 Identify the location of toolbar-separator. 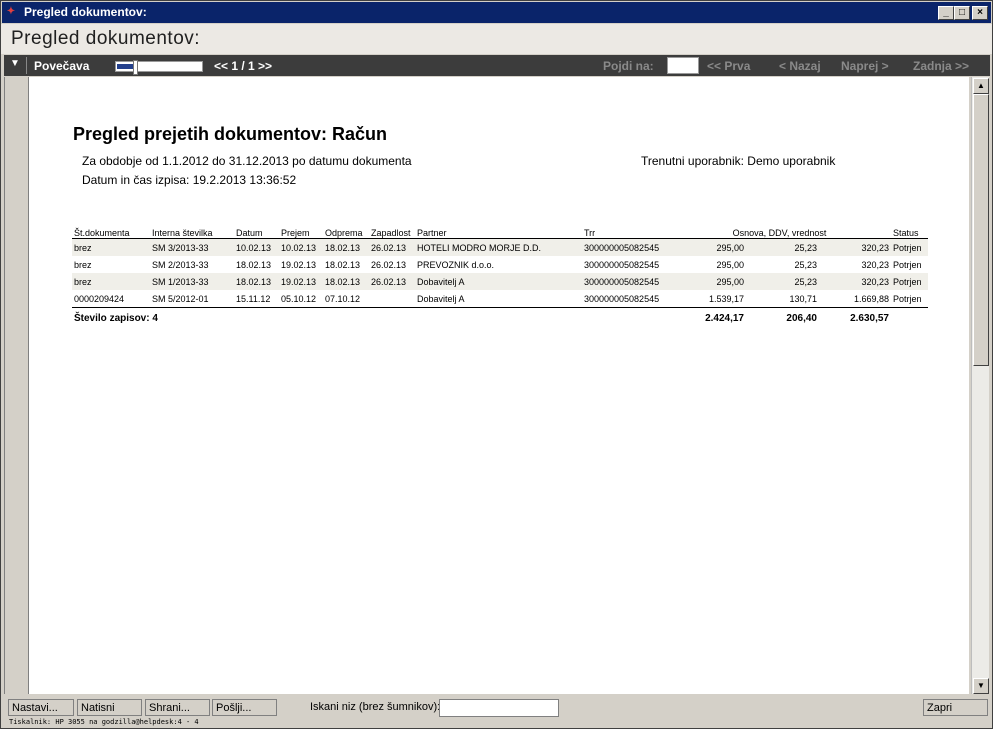
(26, 65).